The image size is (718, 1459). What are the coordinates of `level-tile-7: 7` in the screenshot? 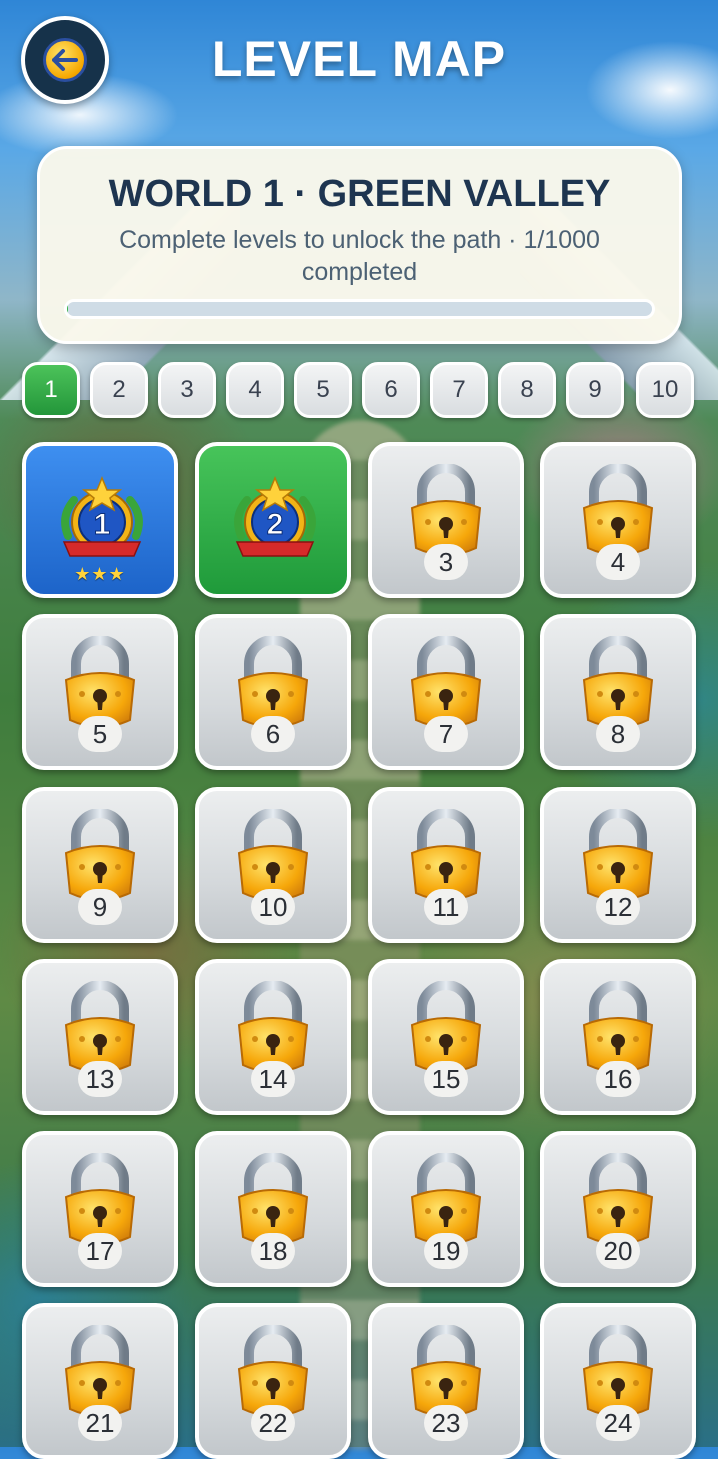 It's located at (446, 692).